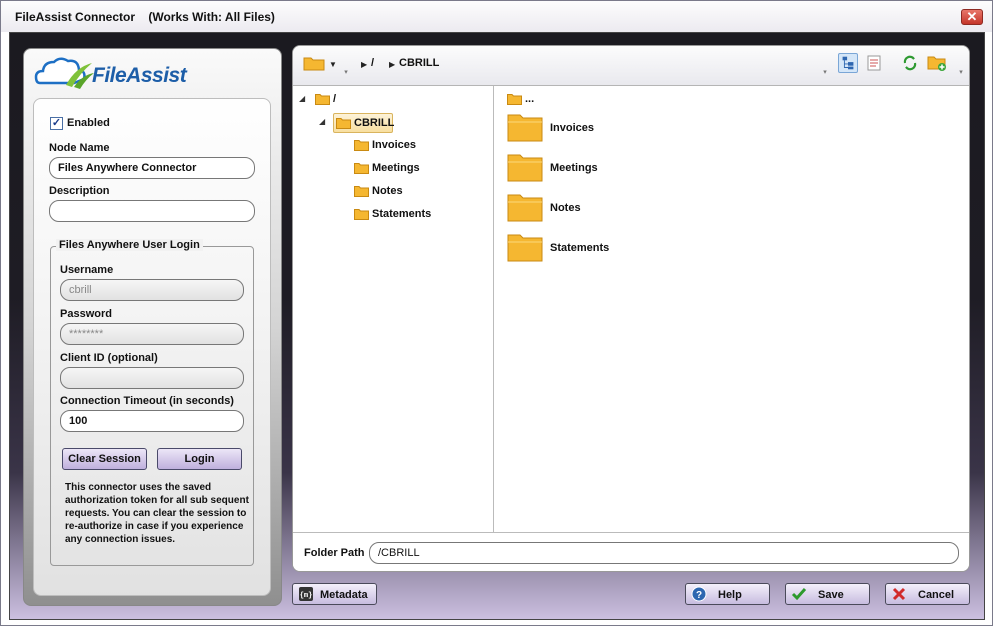  I want to click on cancel-button: Cancel, so click(927, 594).